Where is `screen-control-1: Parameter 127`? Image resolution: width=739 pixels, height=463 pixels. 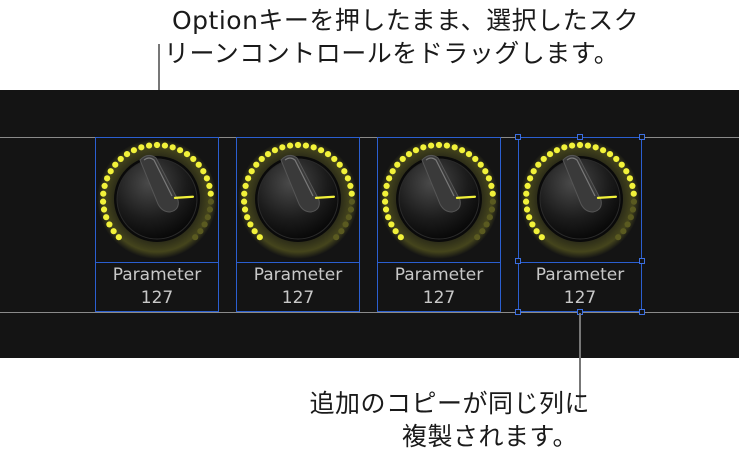
screen-control-1: Parameter 127 is located at coordinates (157, 224).